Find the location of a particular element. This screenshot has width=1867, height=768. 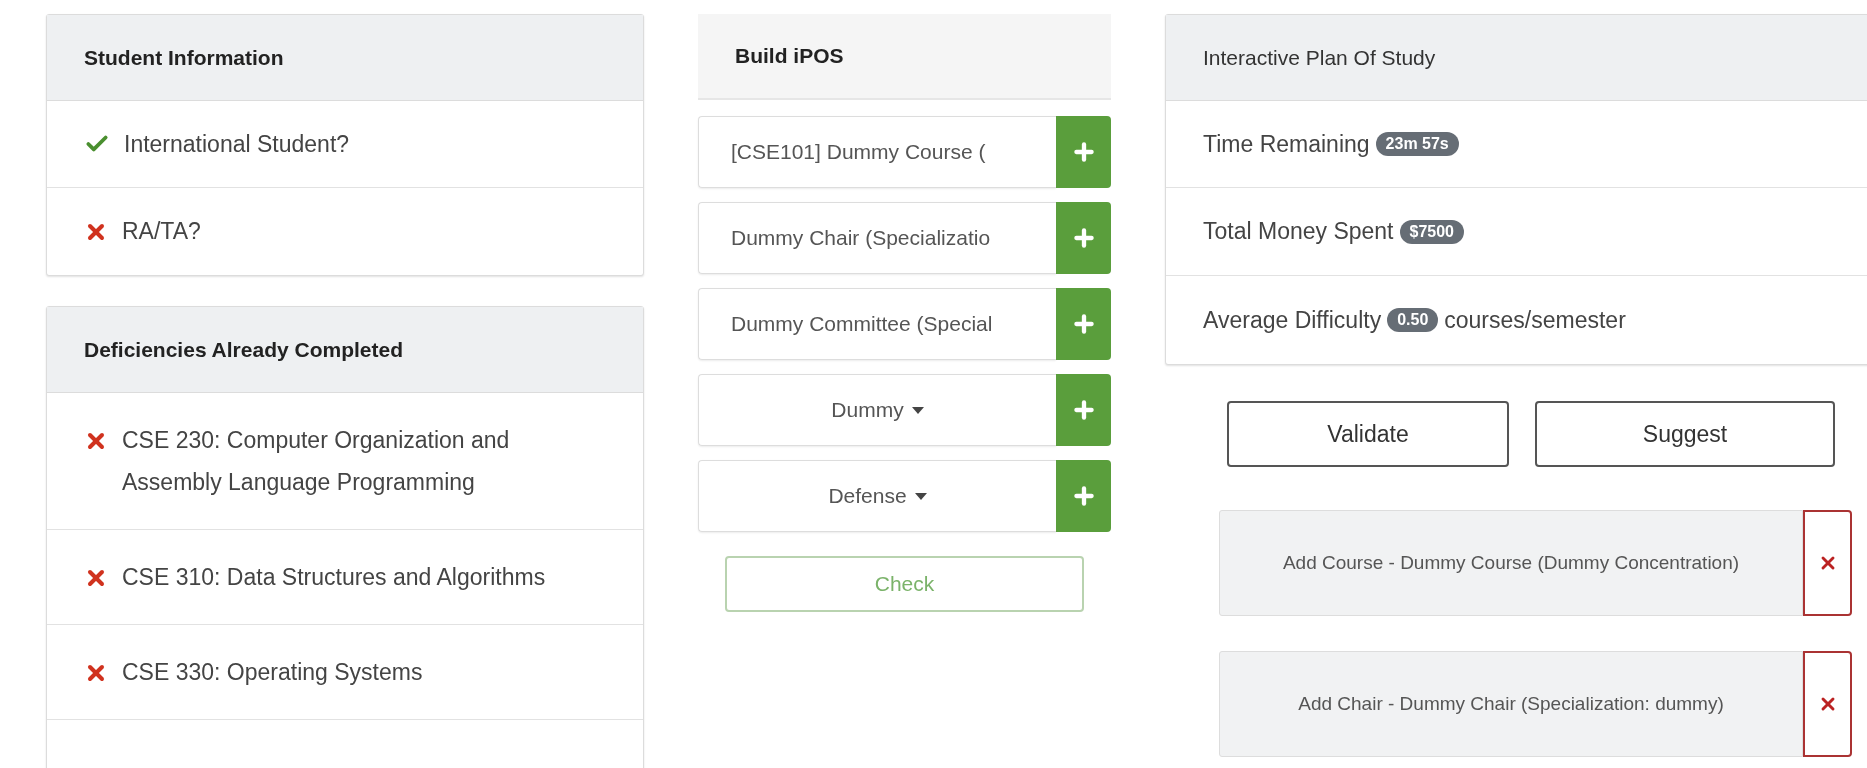

stat-label: Total Money Spent is located at coordinates (1298, 231).